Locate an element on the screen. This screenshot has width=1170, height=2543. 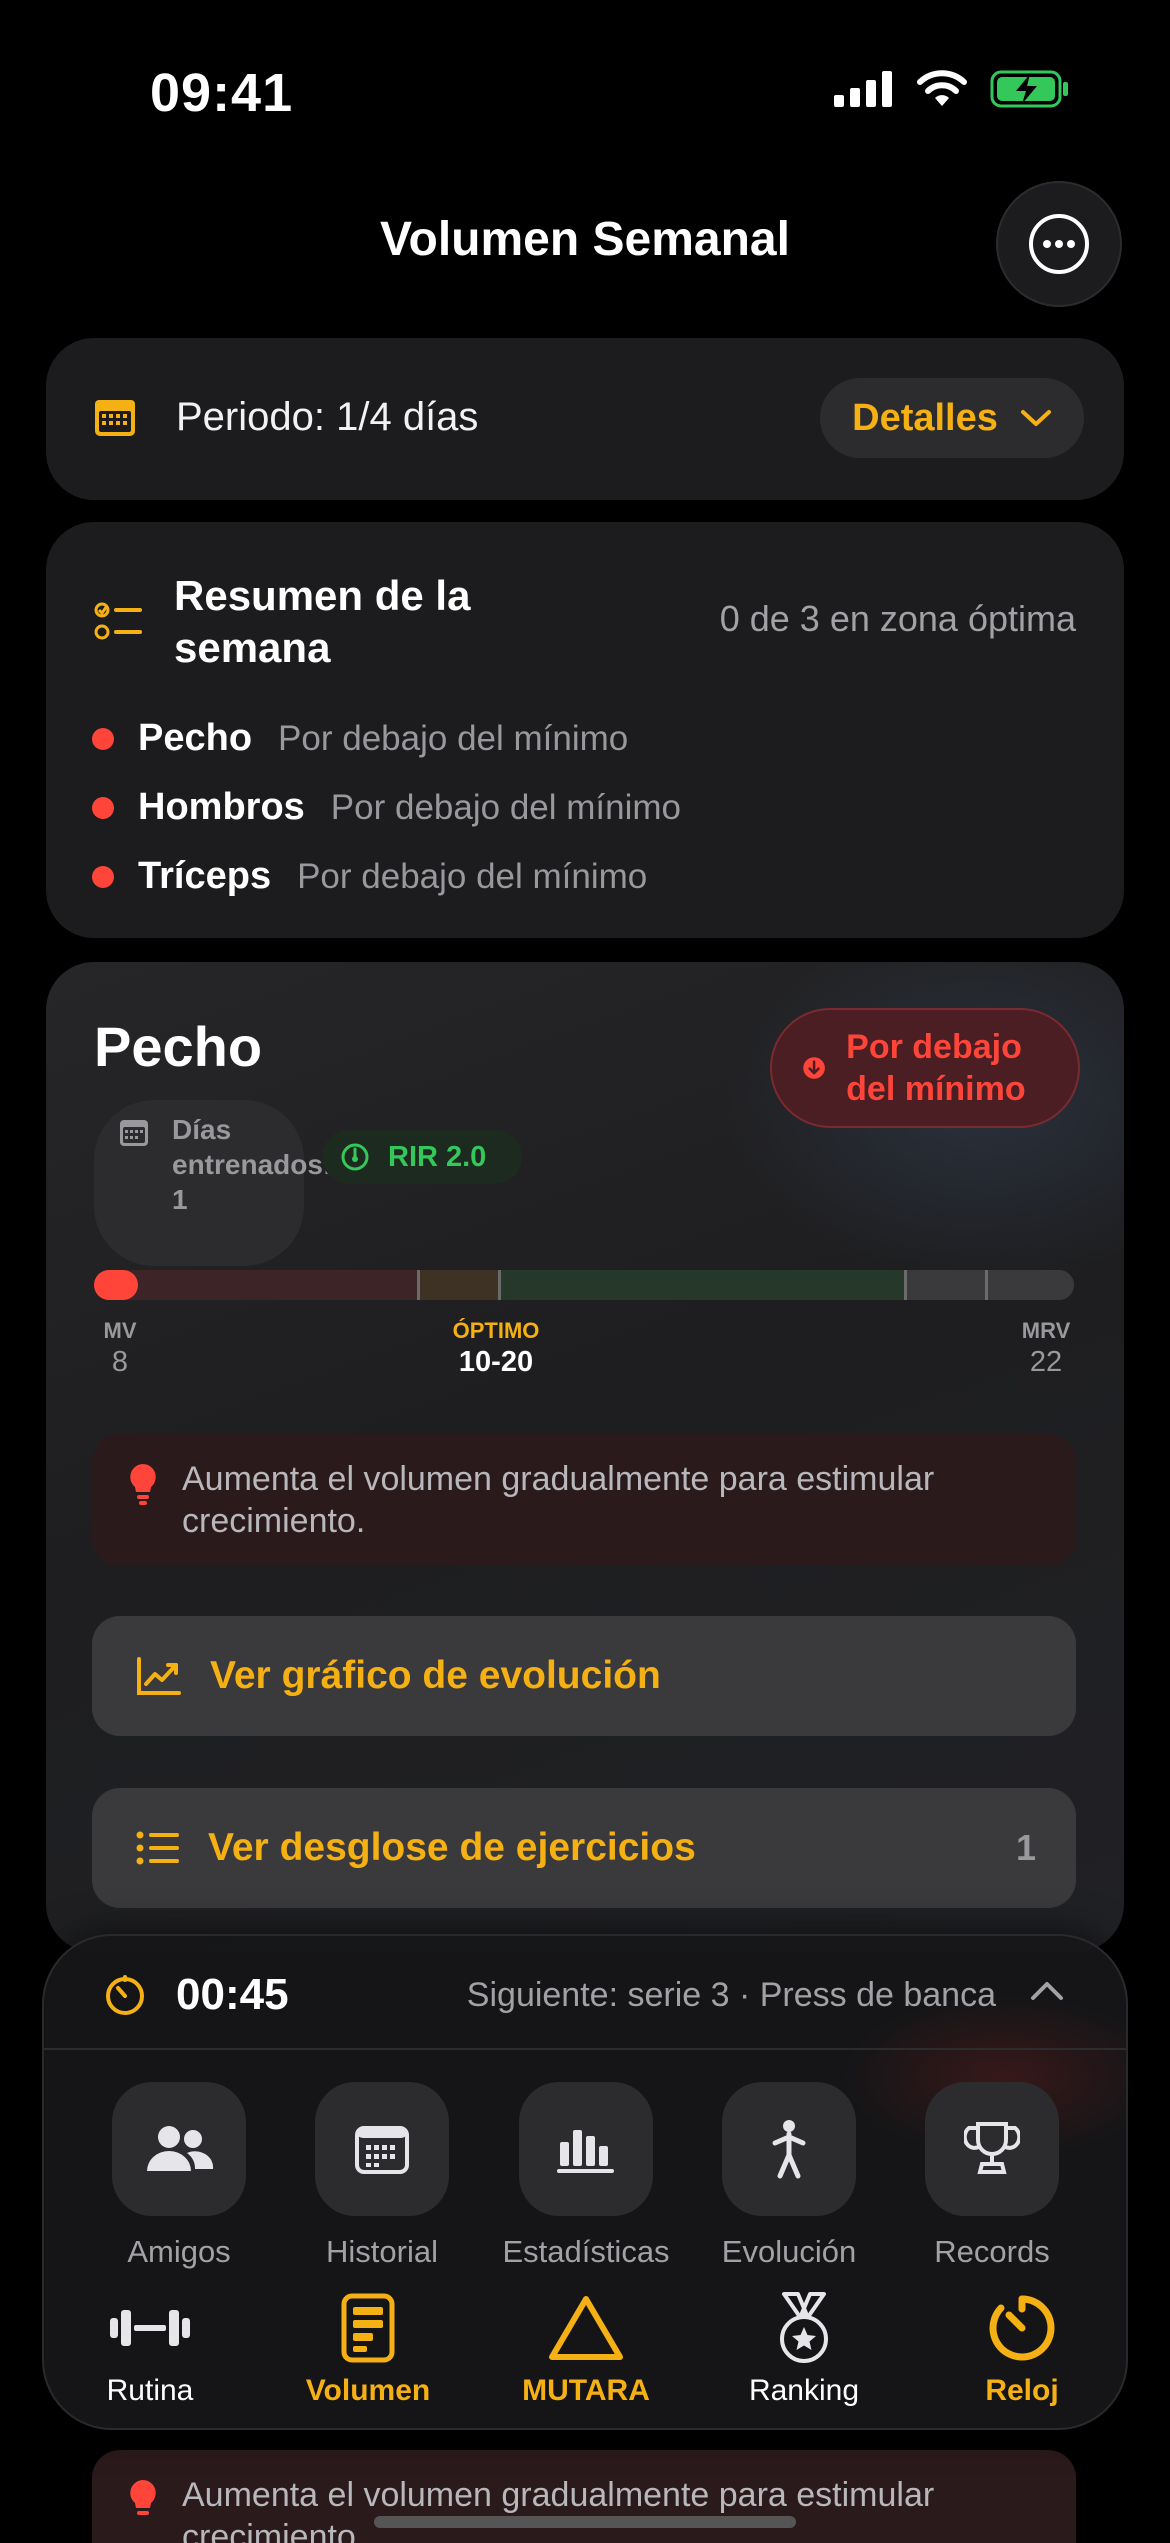
days-trained-text: Días entrenados: 1 is located at coordinates (252, 1164).